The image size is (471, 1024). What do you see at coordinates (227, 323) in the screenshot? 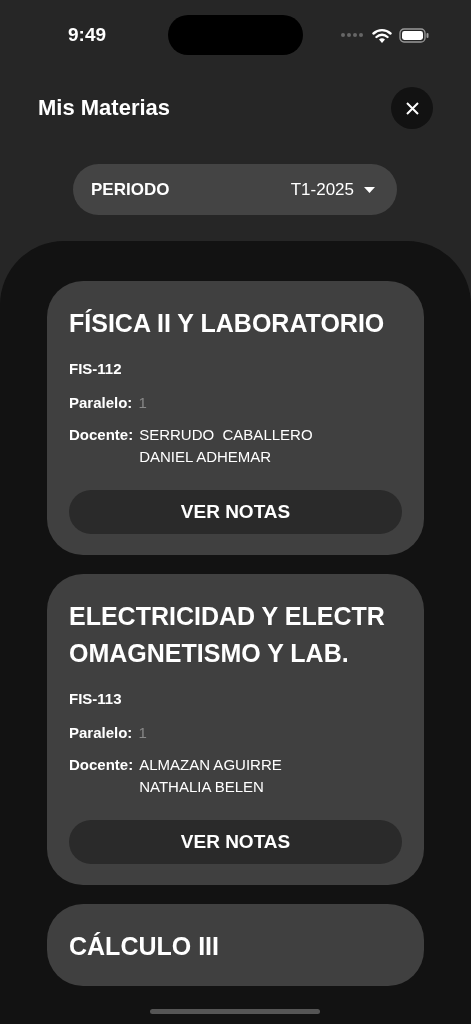
I see `subject-title: FÍSICA II Y LABORATORIO` at bounding box center [227, 323].